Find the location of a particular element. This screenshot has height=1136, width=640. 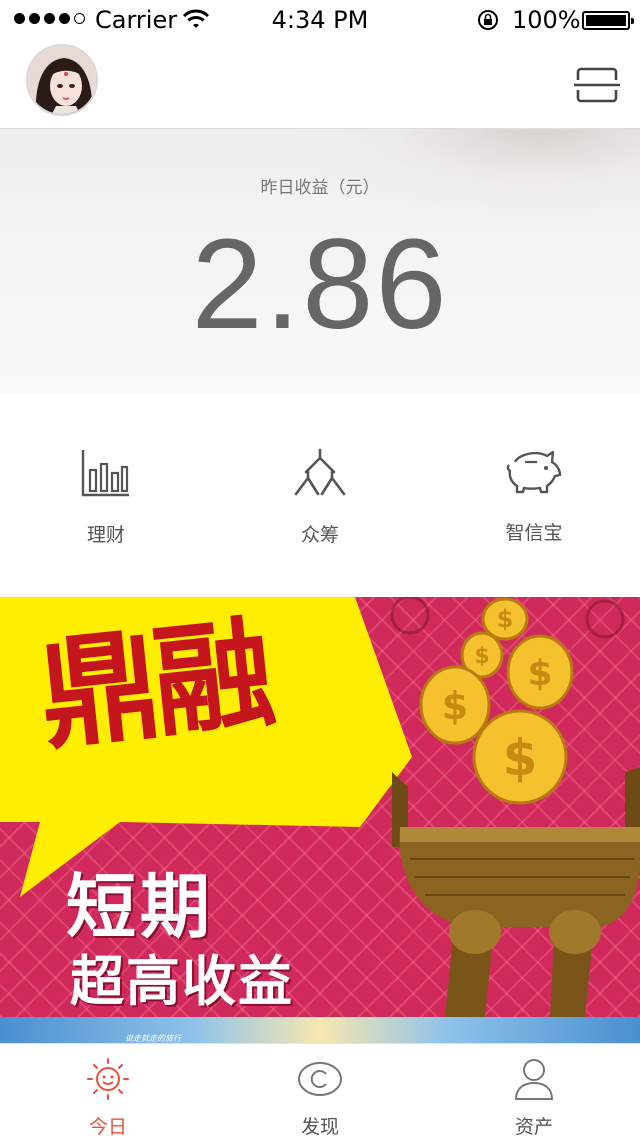

tab-label-assets: 资产 is located at coordinates (533, 1126).